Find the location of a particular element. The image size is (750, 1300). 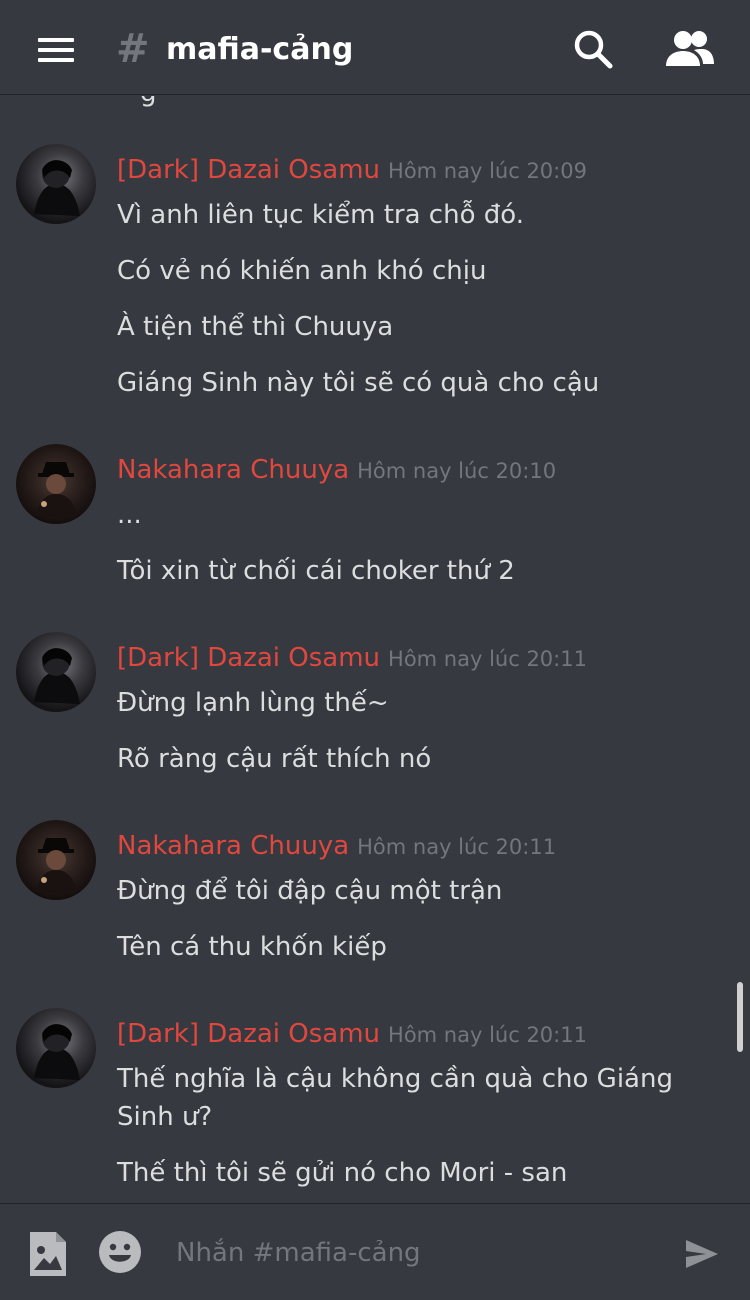

message-text: Rõ ràng cậu rất thích nó is located at coordinates (274, 759).